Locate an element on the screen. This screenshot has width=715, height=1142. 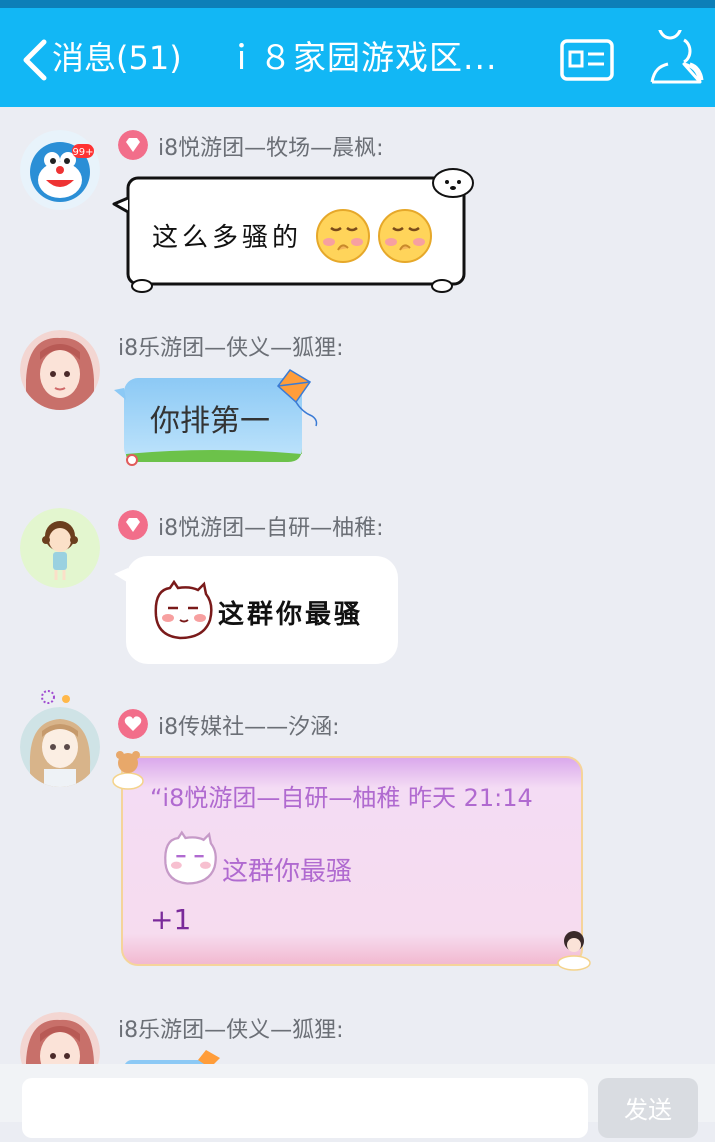
message-input is located at coordinates (305, 1108).